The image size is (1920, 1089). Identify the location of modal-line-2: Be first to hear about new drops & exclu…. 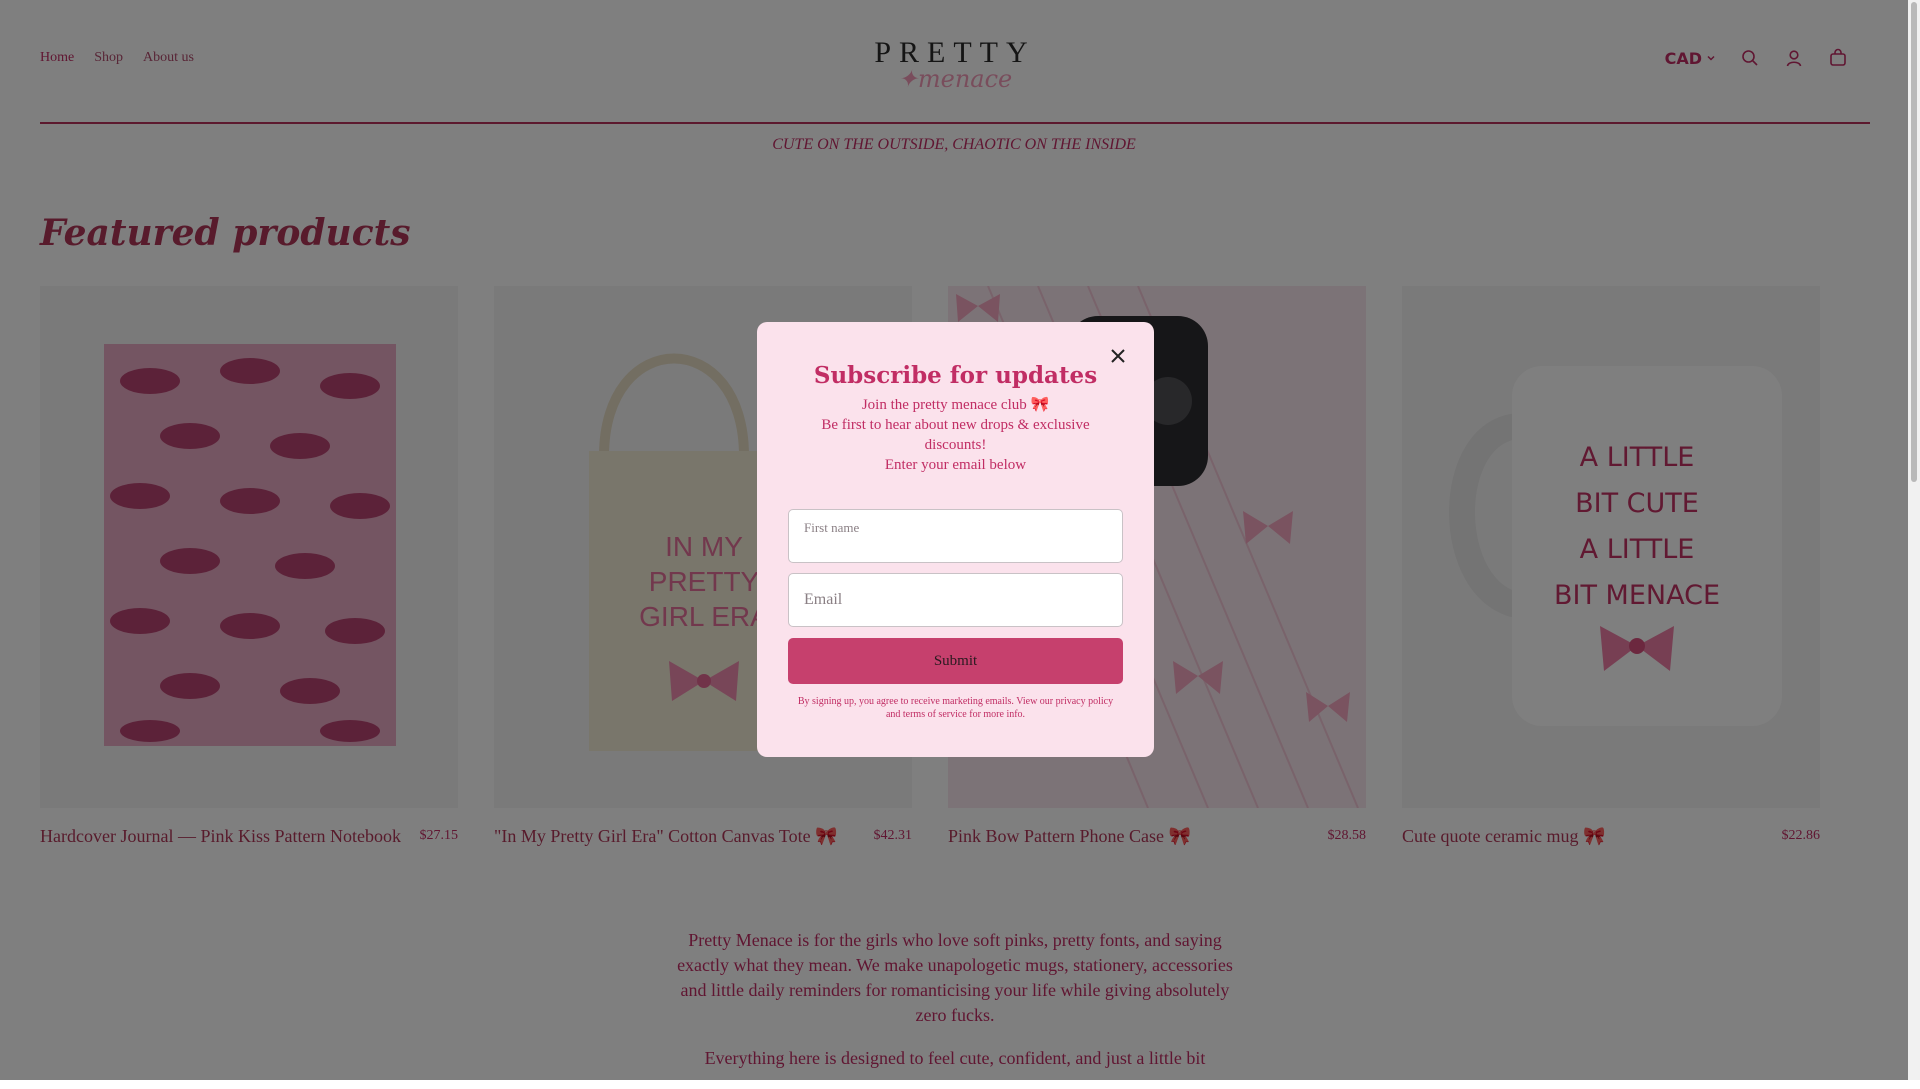
(955, 435).